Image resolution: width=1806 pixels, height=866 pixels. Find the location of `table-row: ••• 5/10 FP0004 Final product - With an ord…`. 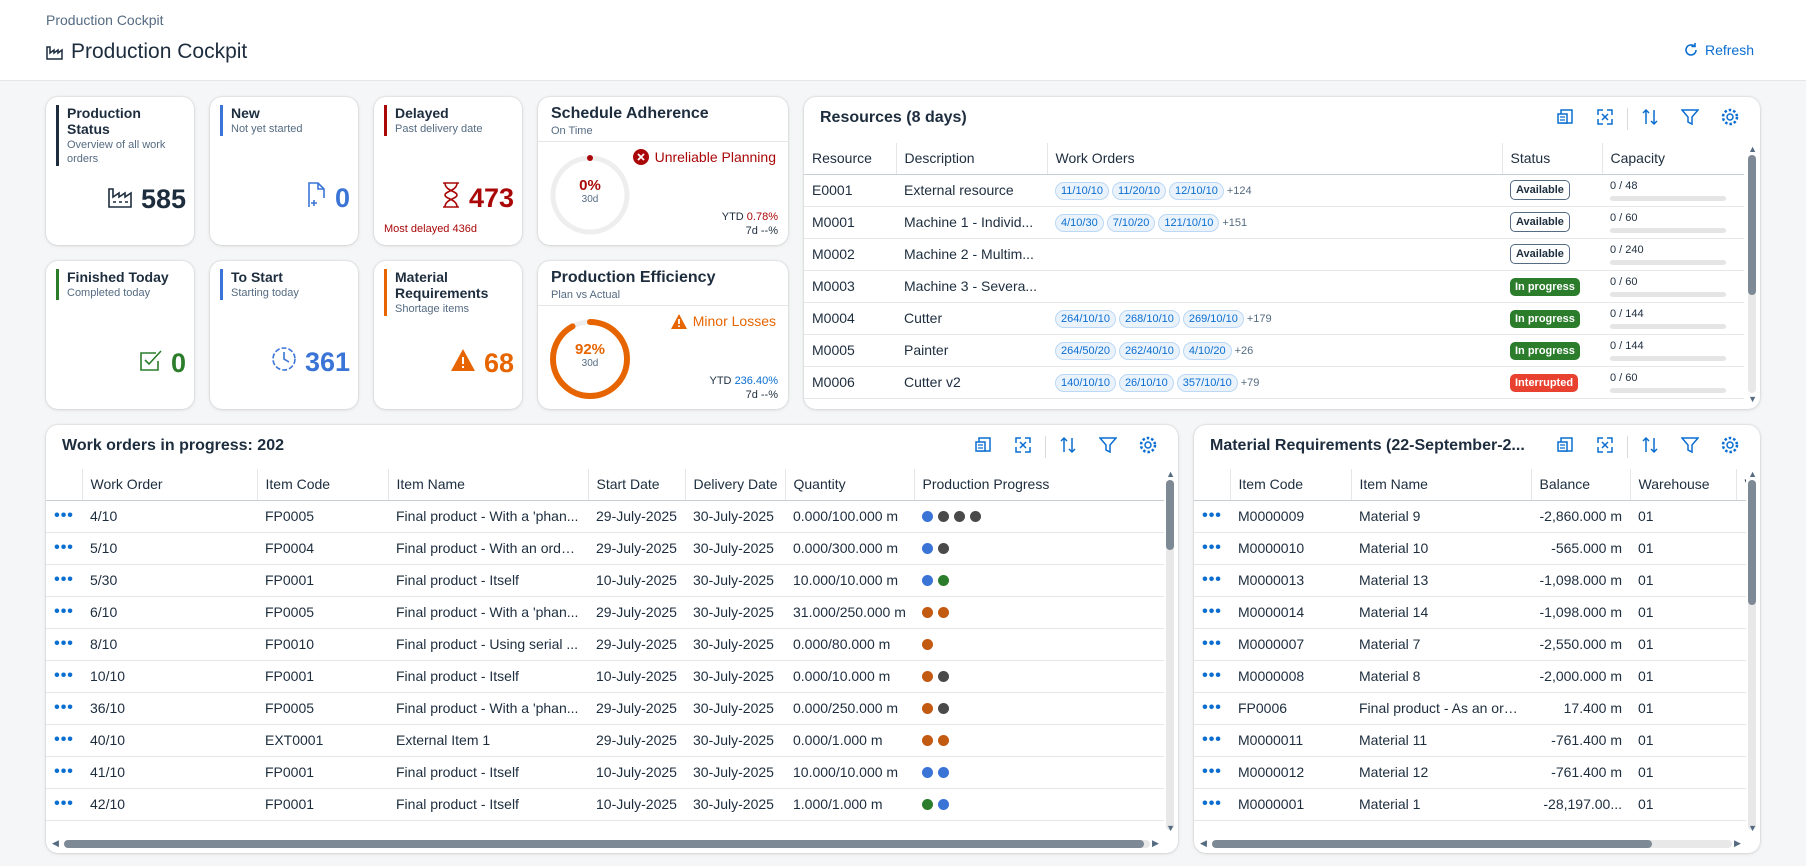

table-row: ••• 5/10 FP0004 Final product - With an ord… is located at coordinates (605, 548).